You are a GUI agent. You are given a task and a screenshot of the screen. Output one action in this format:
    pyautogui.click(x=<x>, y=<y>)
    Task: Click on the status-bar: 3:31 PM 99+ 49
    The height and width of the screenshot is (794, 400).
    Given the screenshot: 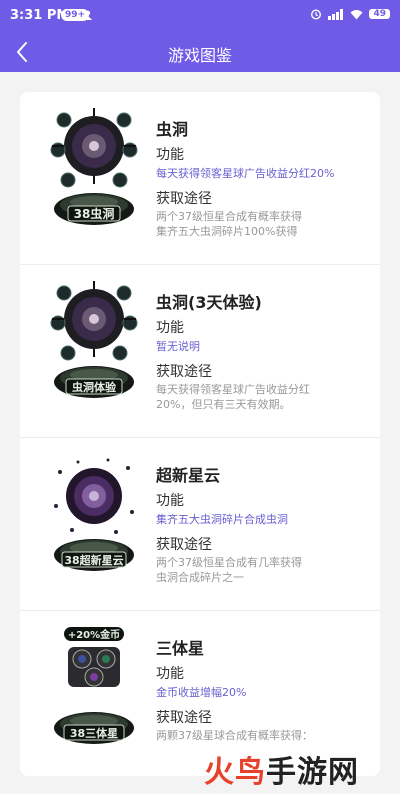 What is the action you would take?
    pyautogui.click(x=200, y=16)
    